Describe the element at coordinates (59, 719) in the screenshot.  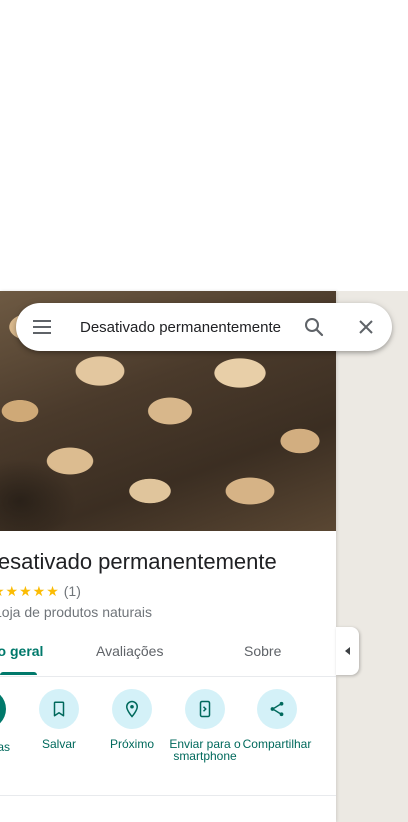
I see `save-button: Salvar` at that location.